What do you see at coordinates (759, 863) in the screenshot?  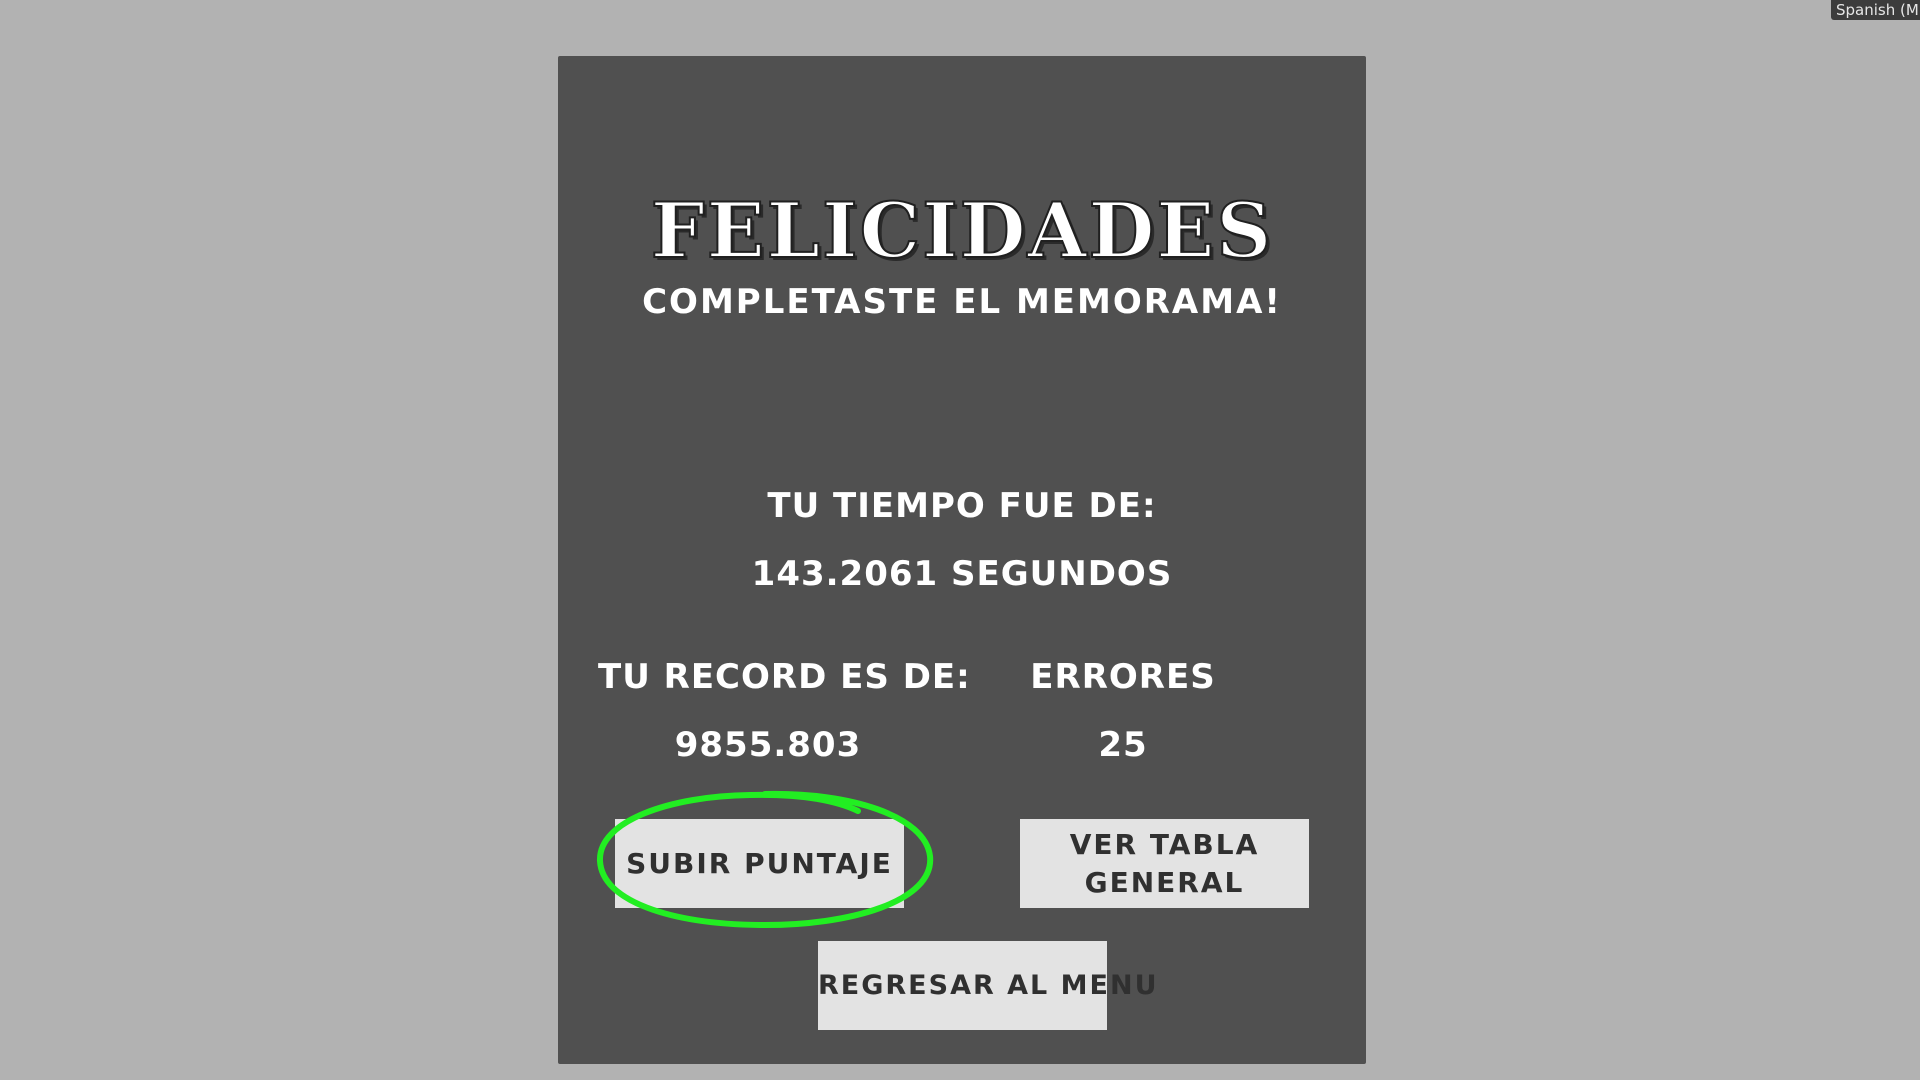 I see `upload-score-button: Subir Puntaje` at bounding box center [759, 863].